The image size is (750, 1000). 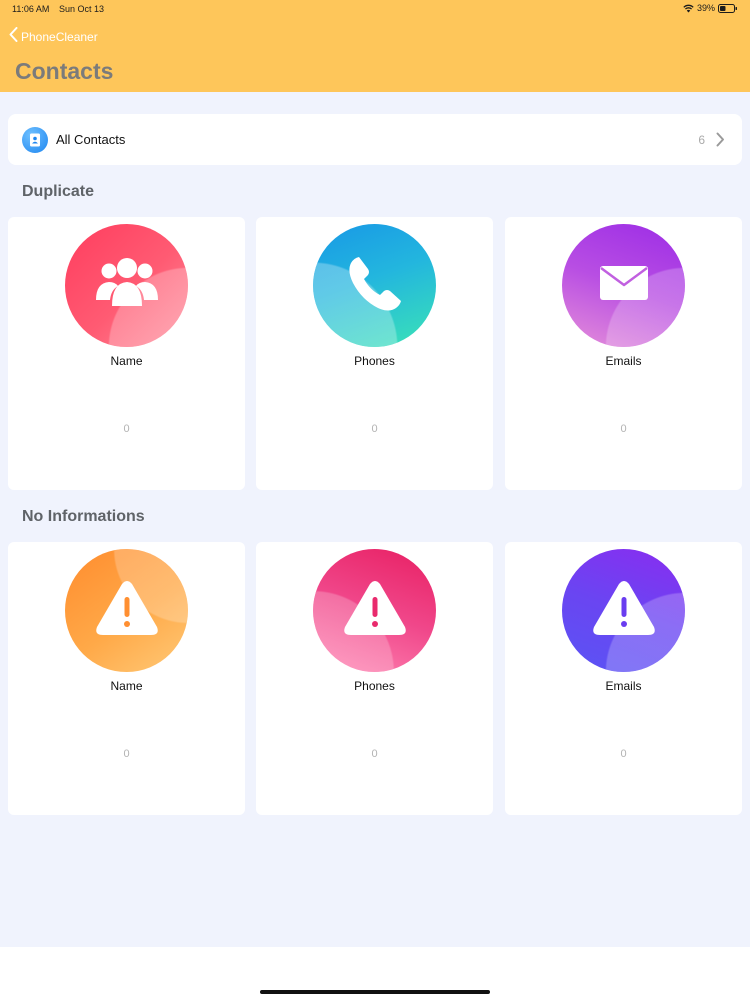 What do you see at coordinates (728, 8) in the screenshot?
I see `battery-icon` at bounding box center [728, 8].